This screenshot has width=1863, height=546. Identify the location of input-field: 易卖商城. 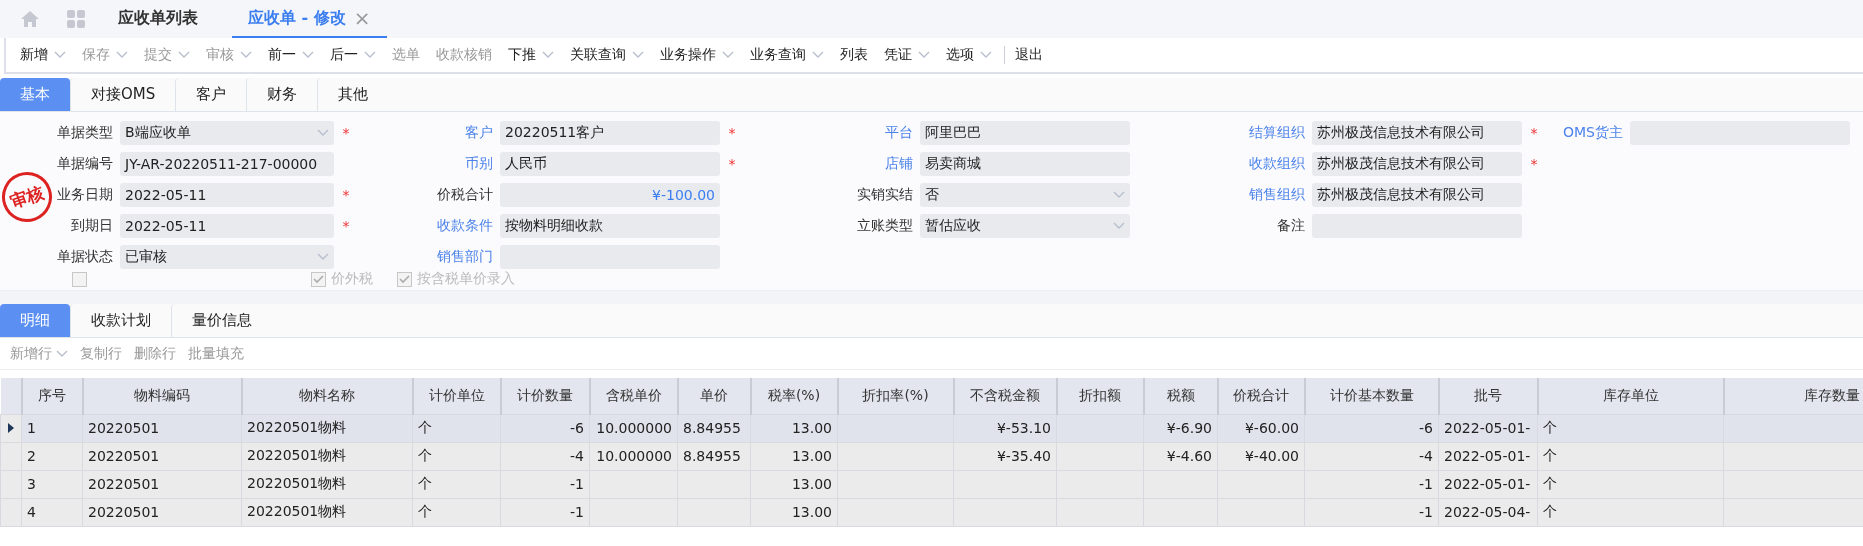
(1025, 164).